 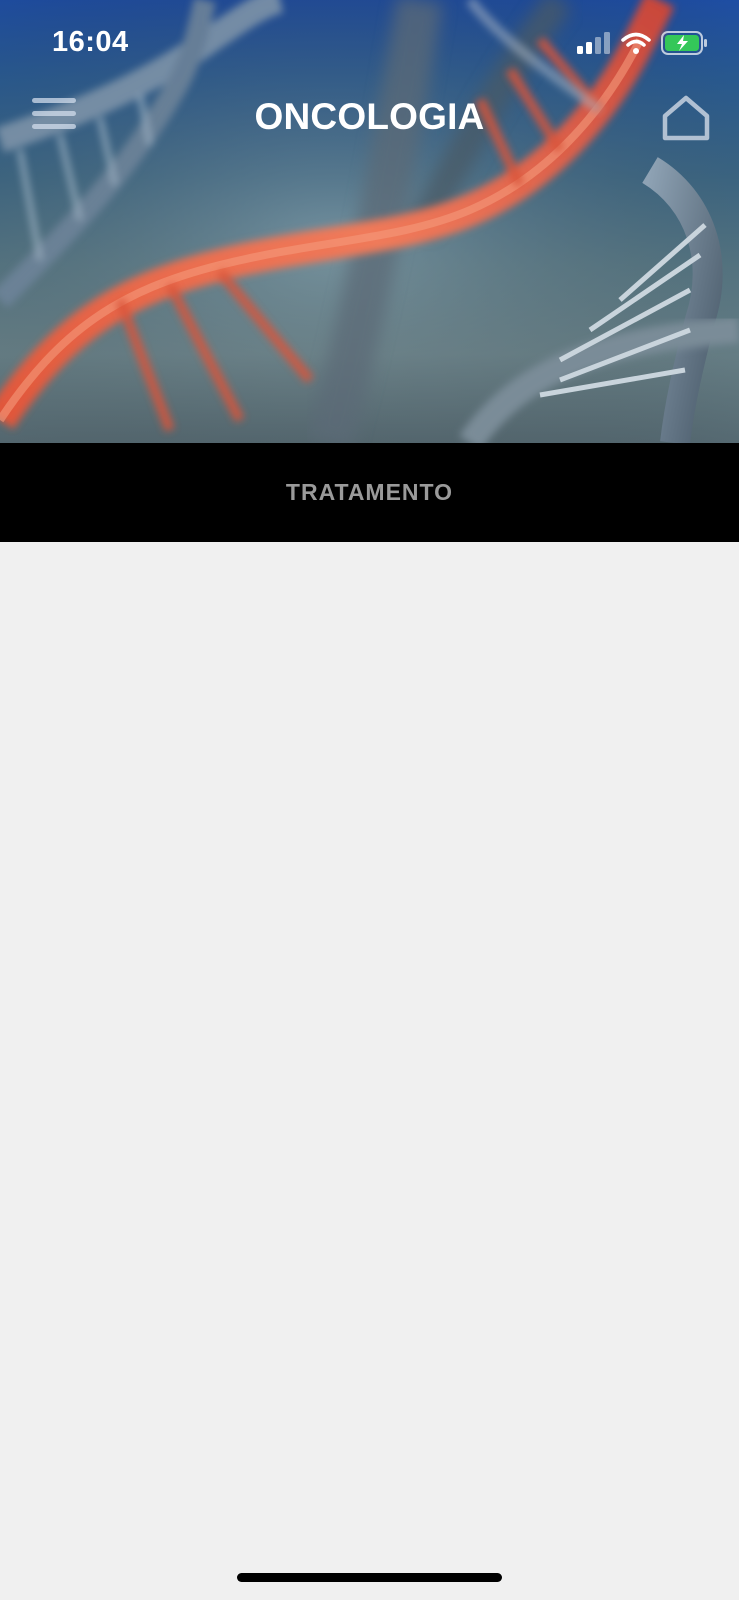 What do you see at coordinates (369, 1577) in the screenshot?
I see `home-indicator` at bounding box center [369, 1577].